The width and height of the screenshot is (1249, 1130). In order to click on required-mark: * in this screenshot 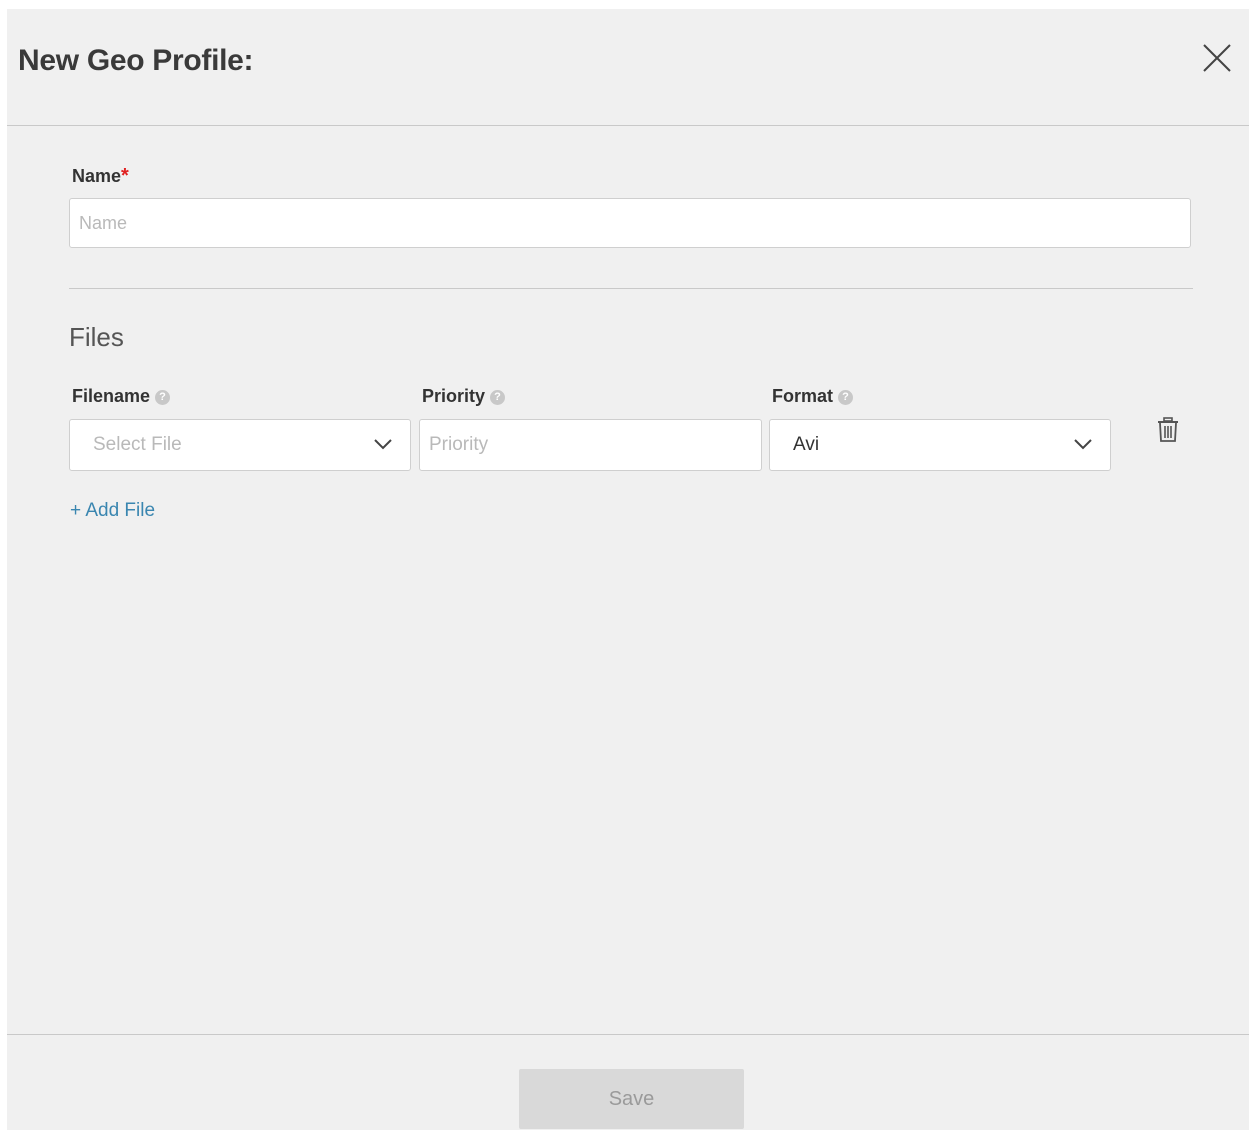, I will do `click(125, 176)`.